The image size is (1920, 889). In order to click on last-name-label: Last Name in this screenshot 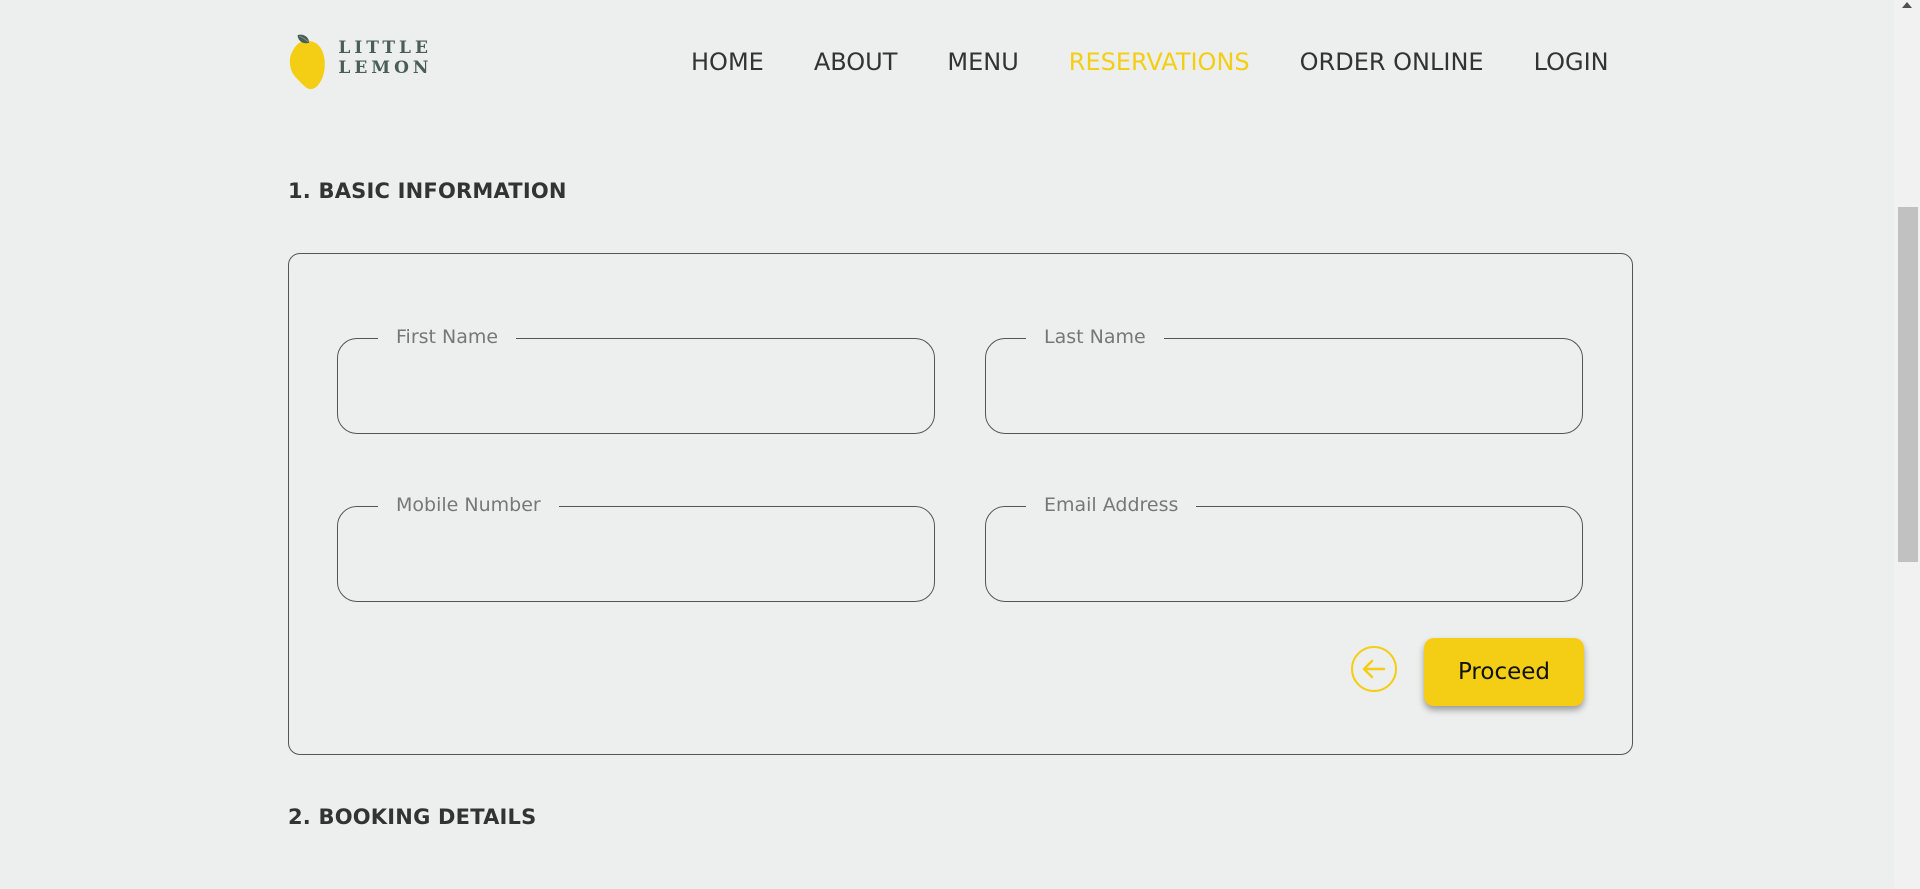, I will do `click(1095, 337)`.